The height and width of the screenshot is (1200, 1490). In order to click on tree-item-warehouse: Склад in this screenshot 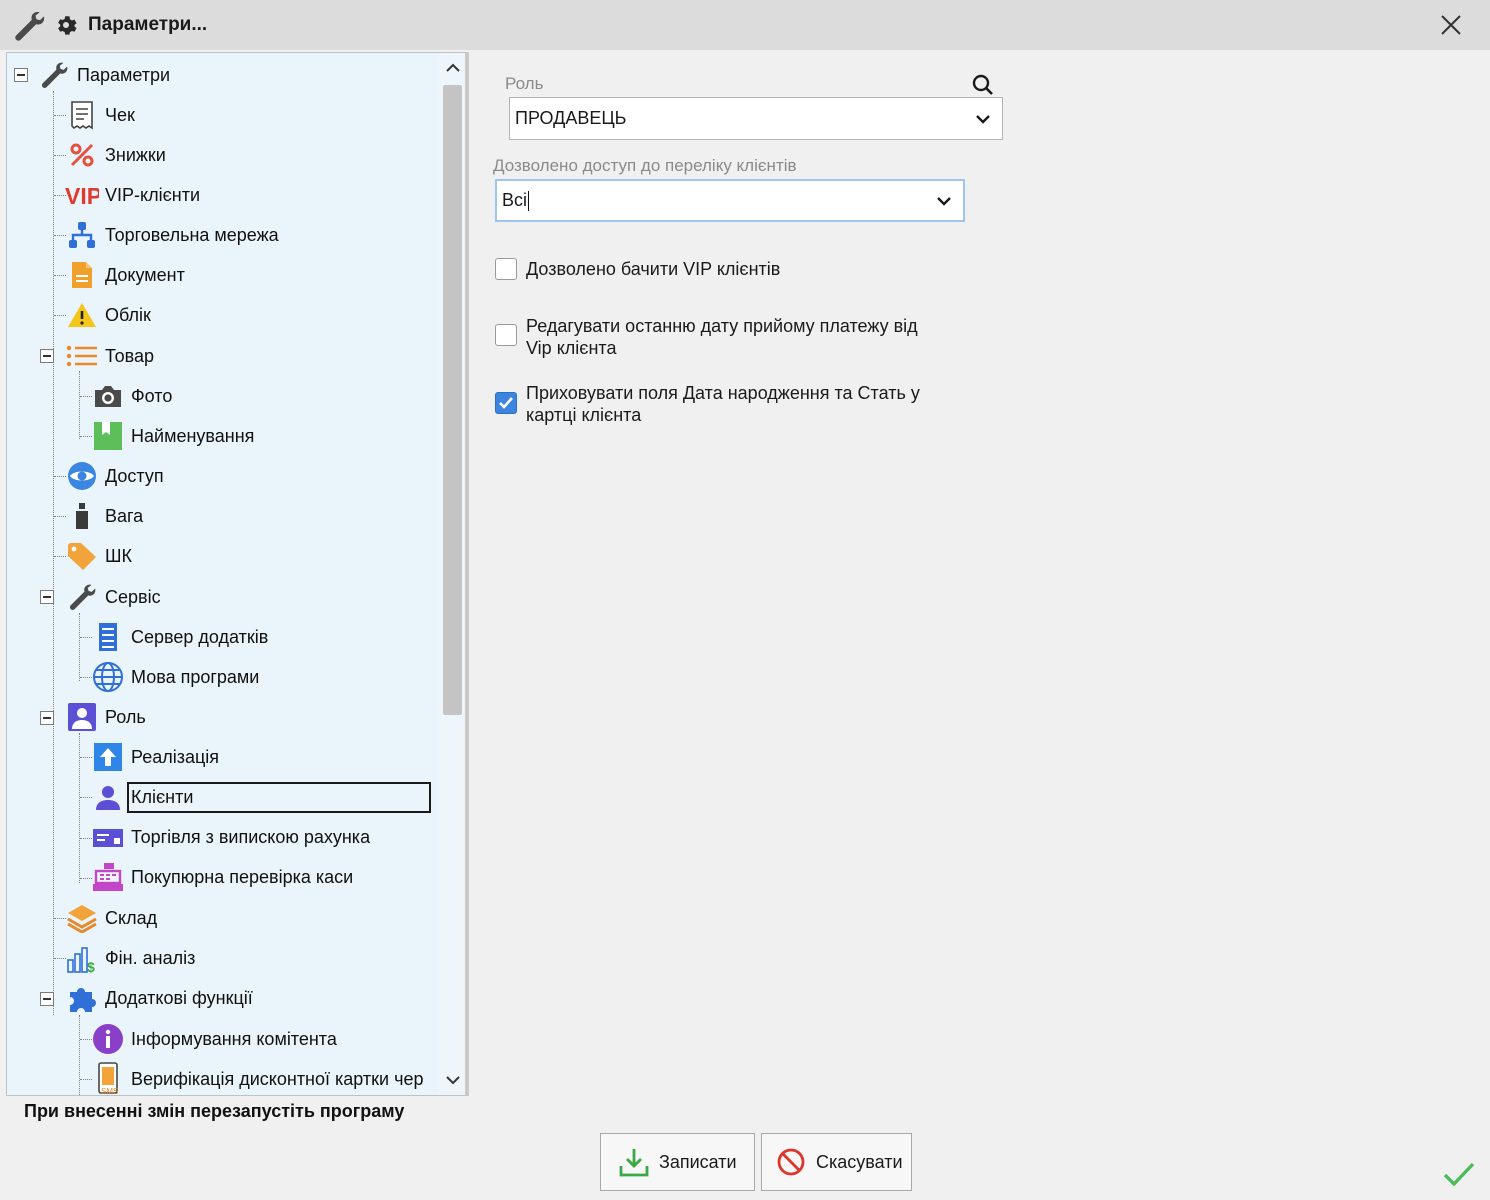, I will do `click(112, 918)`.